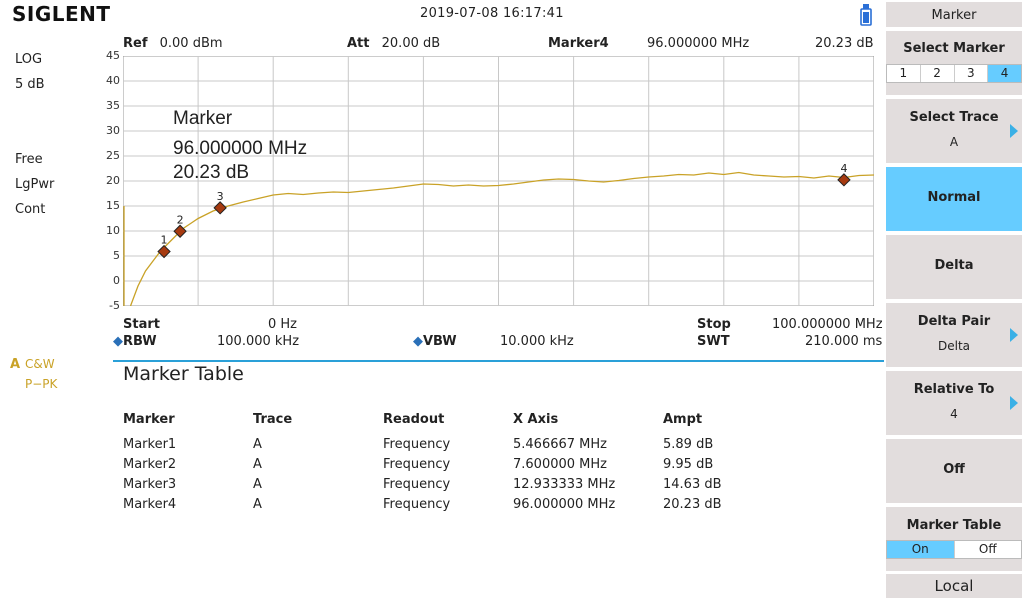 The height and width of the screenshot is (600, 1024). What do you see at coordinates (61, 14) in the screenshot?
I see `brand-logo: SIGLENT` at bounding box center [61, 14].